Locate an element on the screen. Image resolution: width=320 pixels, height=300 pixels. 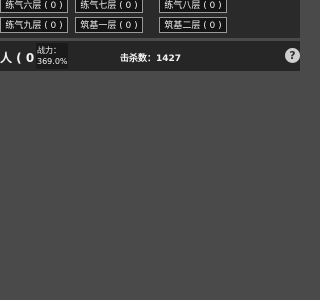
power-label: 战力： is located at coordinates (49, 50).